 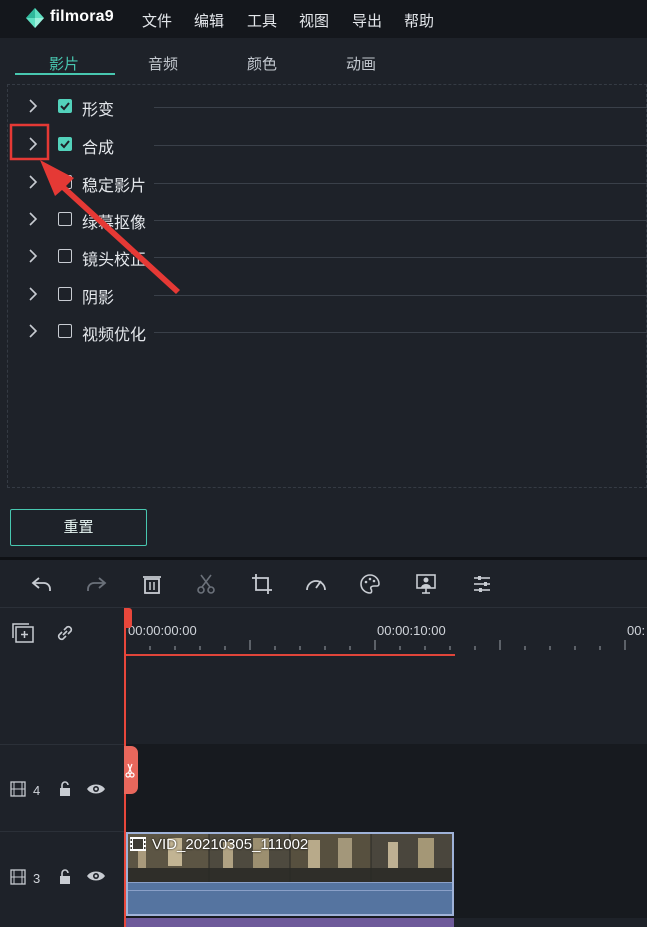 I want to click on film-clip-icon, so click(x=138, y=844).